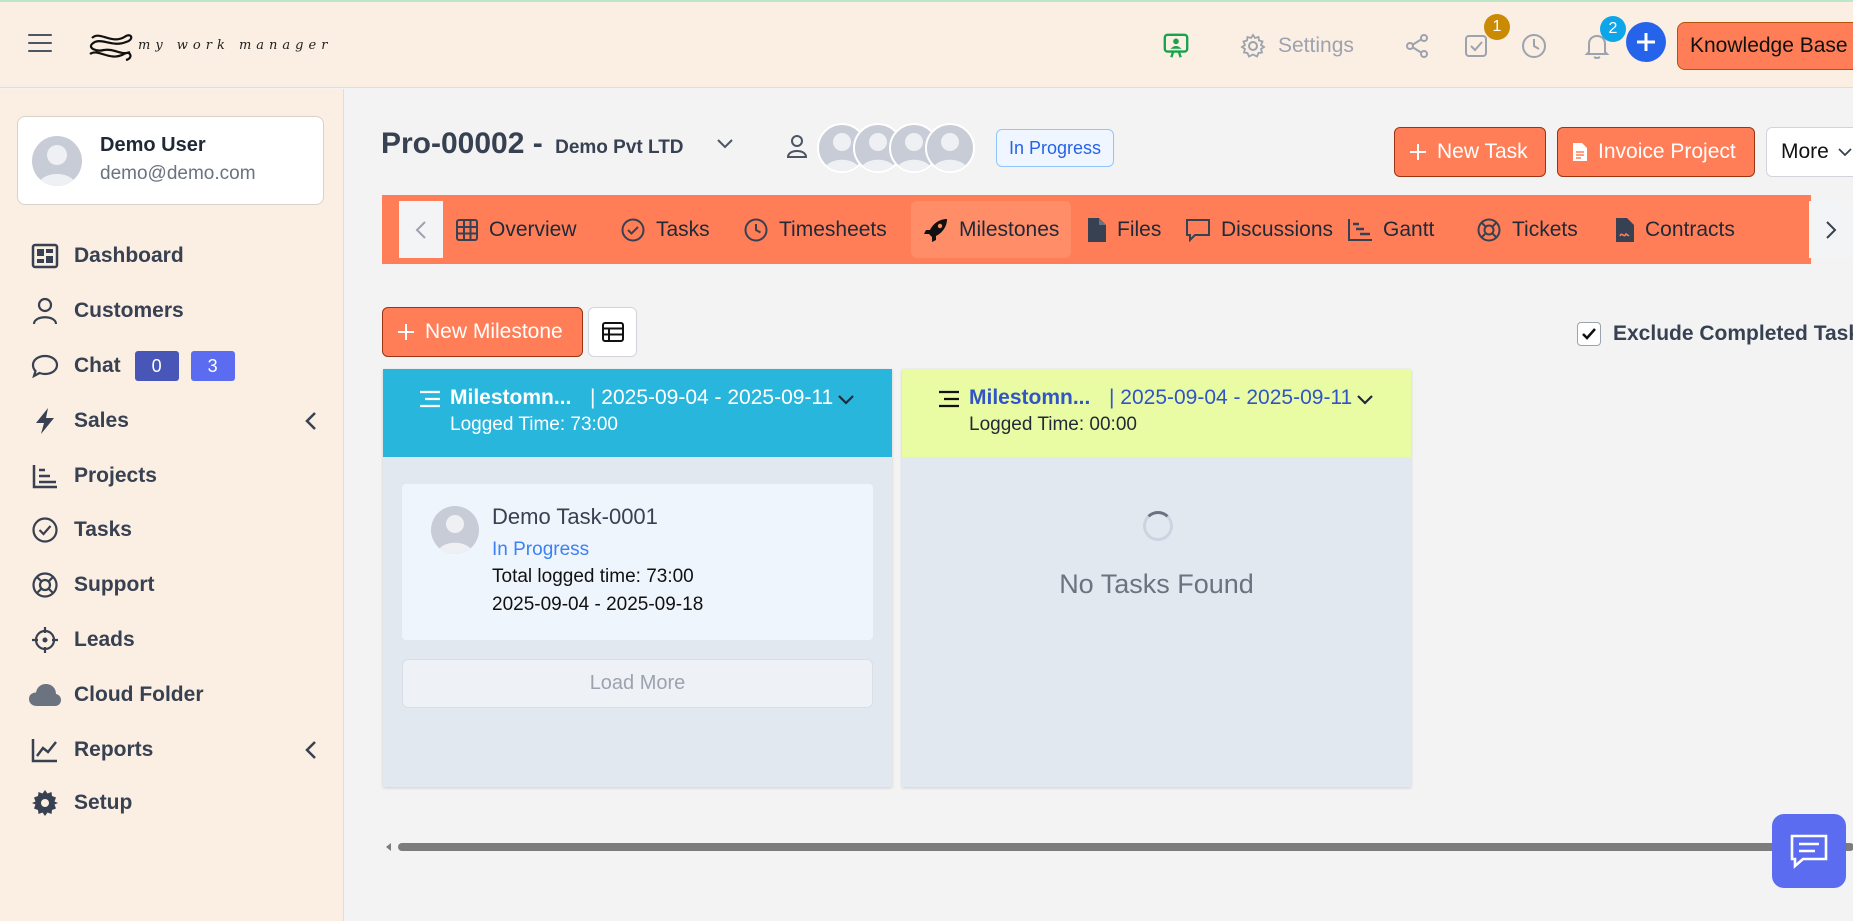  What do you see at coordinates (430, 399) in the screenshot?
I see `align-lines-icon` at bounding box center [430, 399].